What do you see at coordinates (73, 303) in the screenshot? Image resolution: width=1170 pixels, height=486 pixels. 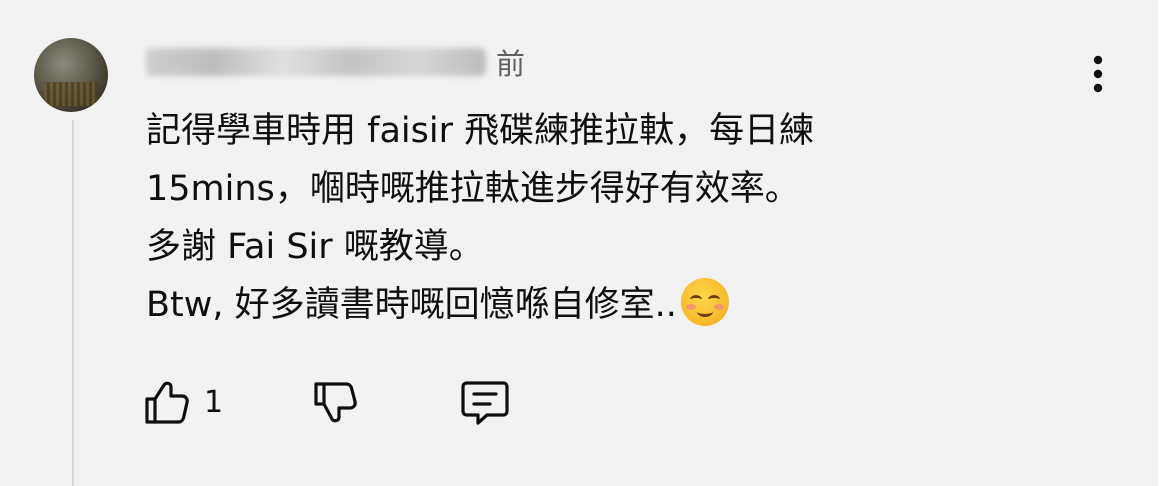 I see `thread-line` at bounding box center [73, 303].